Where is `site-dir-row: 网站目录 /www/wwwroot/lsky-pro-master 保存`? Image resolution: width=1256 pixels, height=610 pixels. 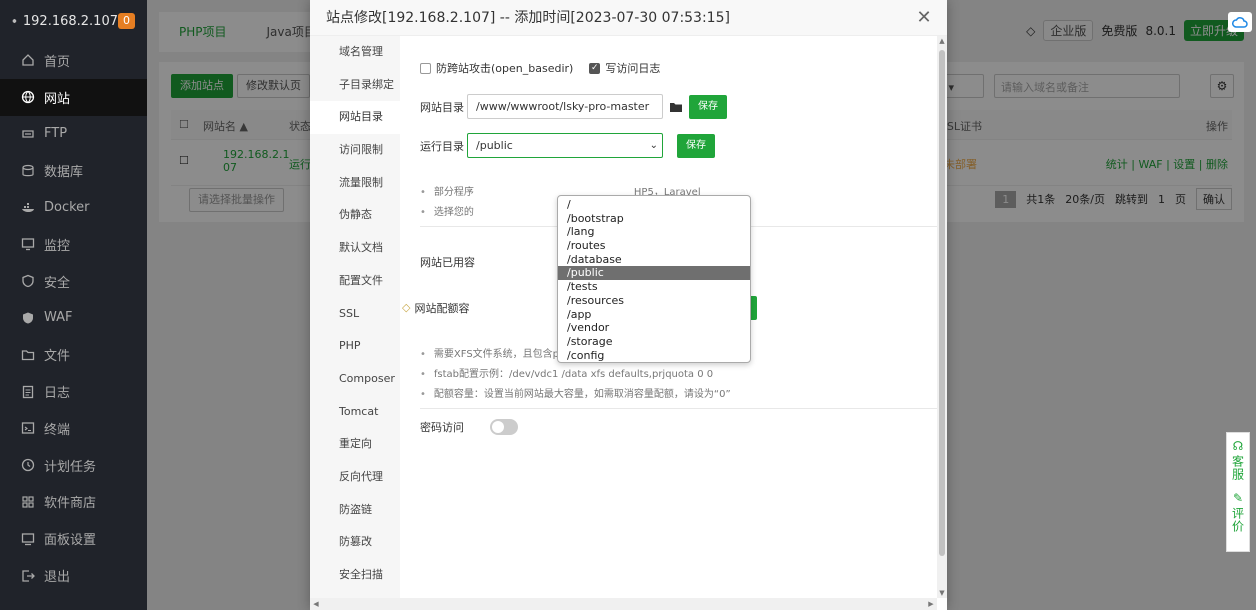 site-dir-row: 网站目录 /www/wwwroot/lsky-pro-master 保存 is located at coordinates (573, 106).